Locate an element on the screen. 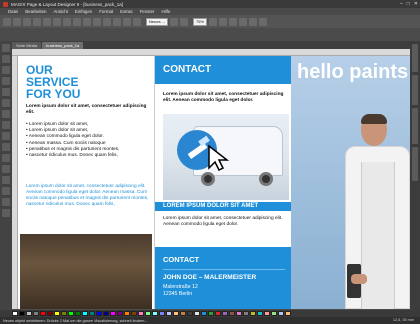 The height and width of the screenshot is (324, 420). tab-business-pack: business_pack_1a is located at coordinates (63, 45).